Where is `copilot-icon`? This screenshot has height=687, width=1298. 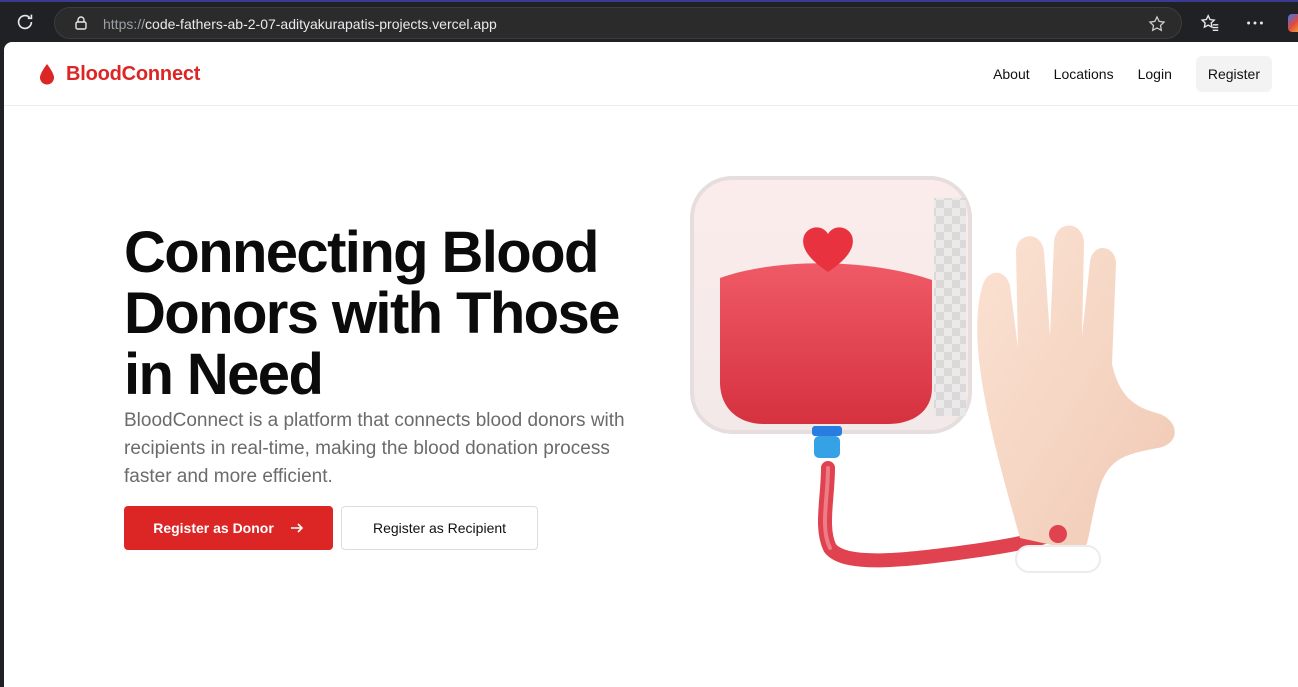
copilot-icon is located at coordinates (1293, 23).